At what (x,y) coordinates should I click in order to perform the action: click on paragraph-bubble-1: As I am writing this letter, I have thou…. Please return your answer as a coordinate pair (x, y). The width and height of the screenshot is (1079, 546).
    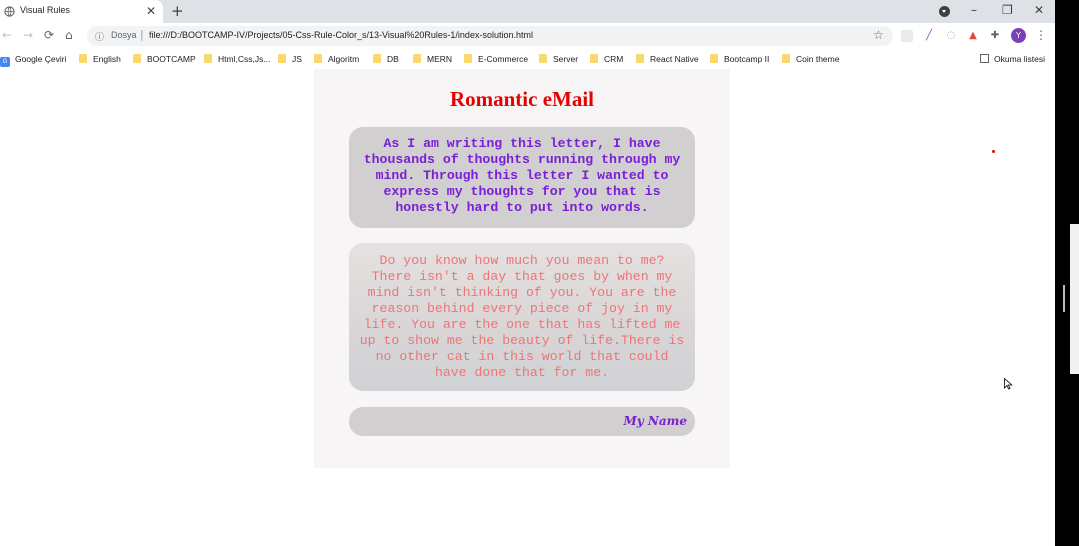
    Looking at the image, I should click on (522, 177).